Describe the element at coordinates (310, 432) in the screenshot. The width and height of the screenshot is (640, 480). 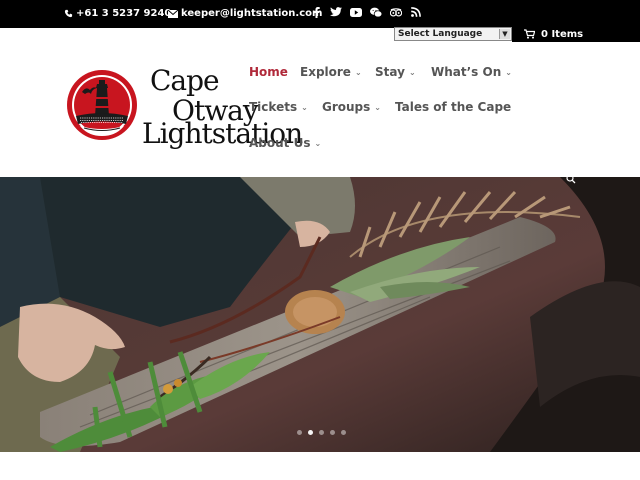
I see `slider-dot-active` at that location.